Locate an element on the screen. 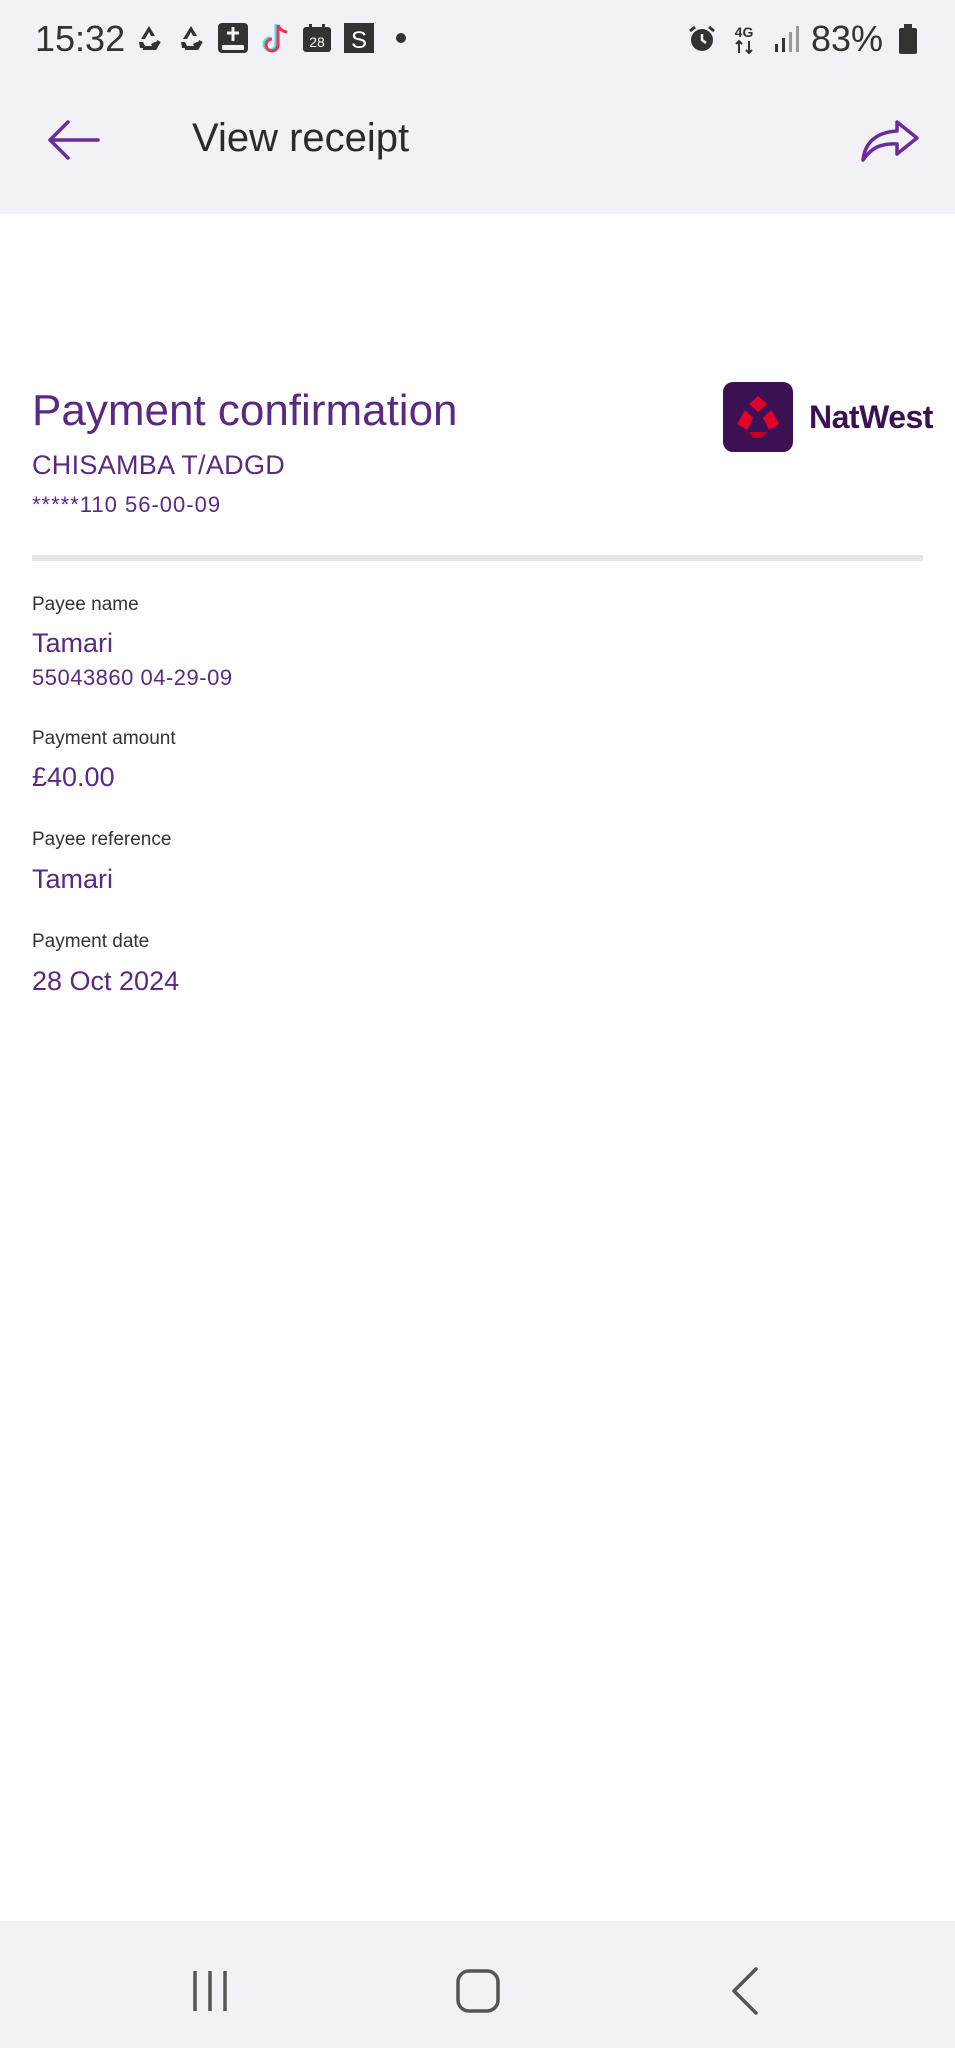 The width and height of the screenshot is (955, 2048). natwest-brand: NatWest is located at coordinates (828, 417).